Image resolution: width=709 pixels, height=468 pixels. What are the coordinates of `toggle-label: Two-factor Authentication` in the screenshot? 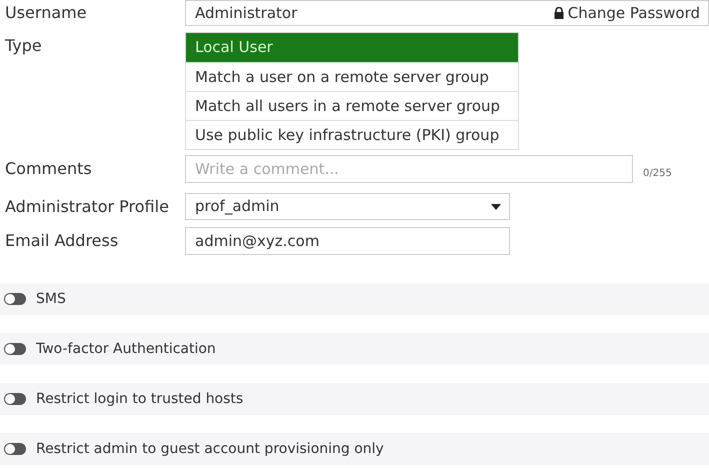 It's located at (126, 349).